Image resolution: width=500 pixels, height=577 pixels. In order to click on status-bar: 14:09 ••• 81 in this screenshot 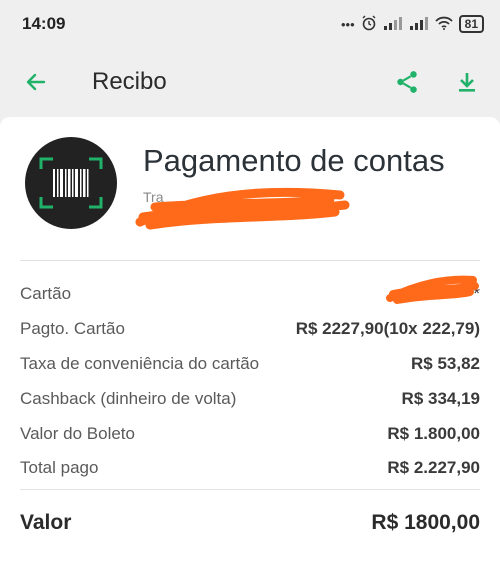, I will do `click(250, 24)`.